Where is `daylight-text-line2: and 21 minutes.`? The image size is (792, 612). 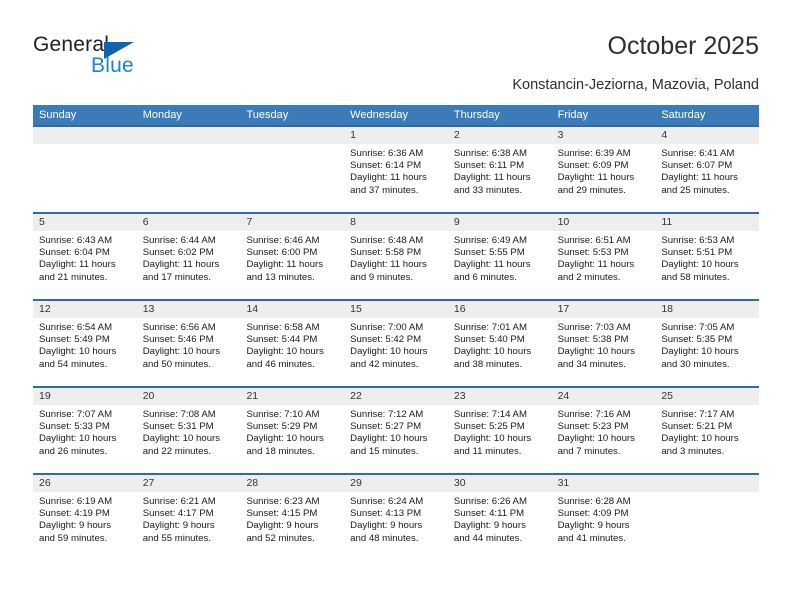 daylight-text-line2: and 21 minutes. is located at coordinates (73, 277).